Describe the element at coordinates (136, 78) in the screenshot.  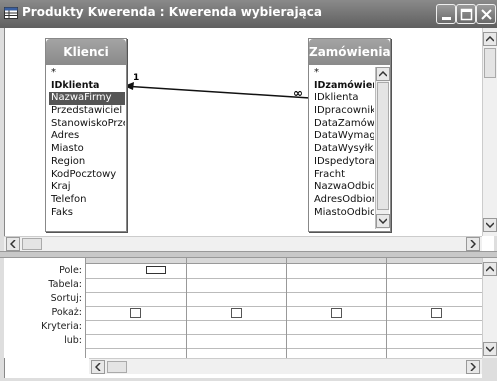
I see `relationship-one-label: 1` at that location.